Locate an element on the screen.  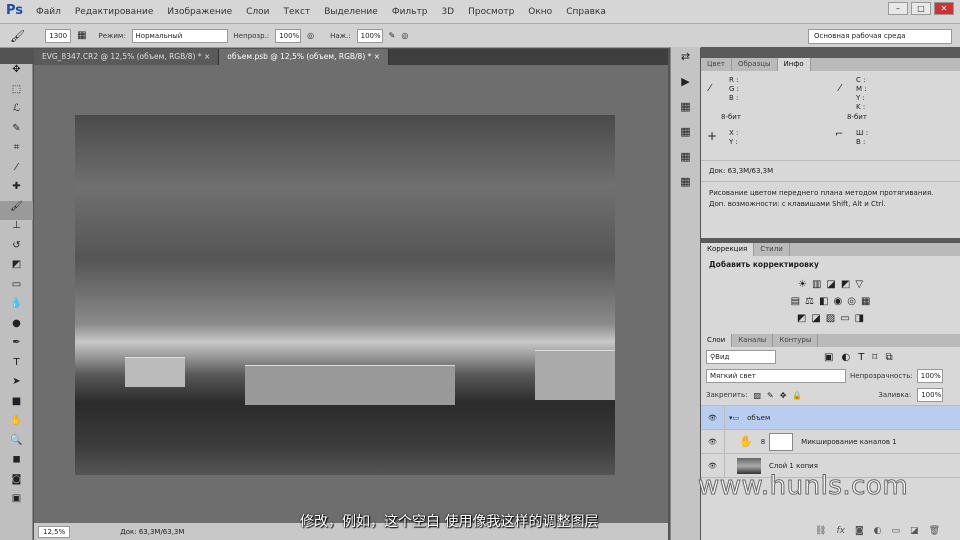
blend-mode-select: Мягкий свет is located at coordinates (776, 376).